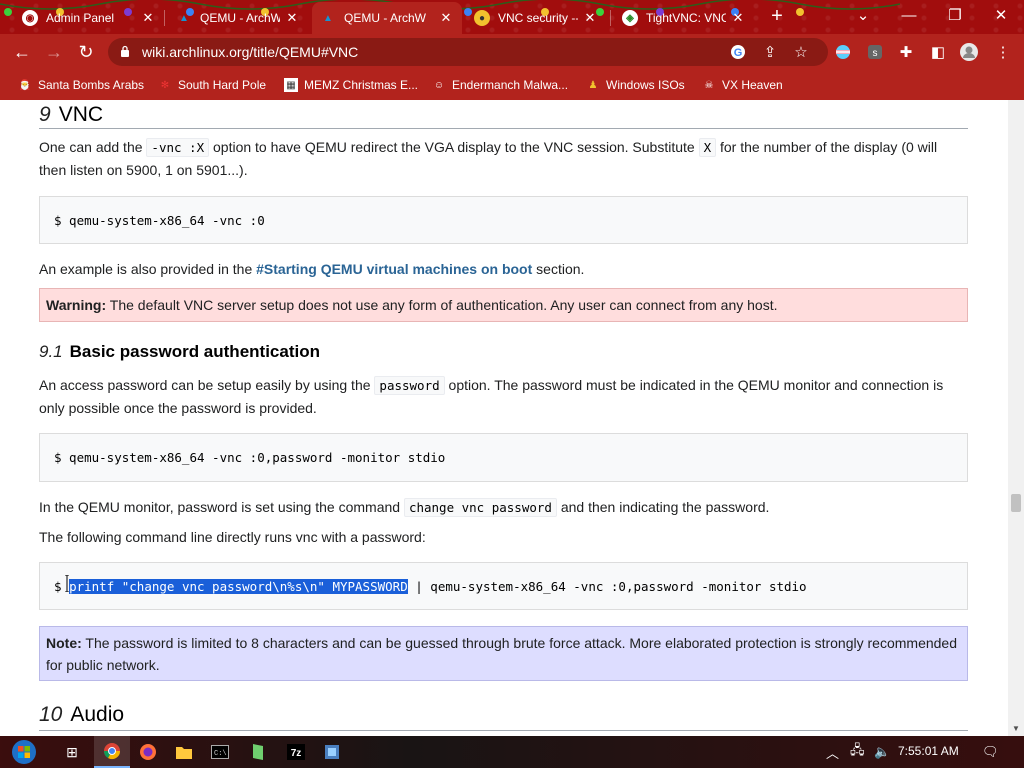 The width and height of the screenshot is (1024, 768). What do you see at coordinates (752, 85) in the screenshot?
I see `bookmark-label: VX Heaven` at bounding box center [752, 85].